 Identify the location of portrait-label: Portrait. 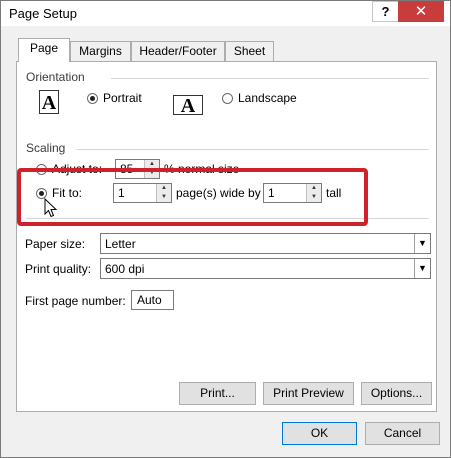
(122, 98).